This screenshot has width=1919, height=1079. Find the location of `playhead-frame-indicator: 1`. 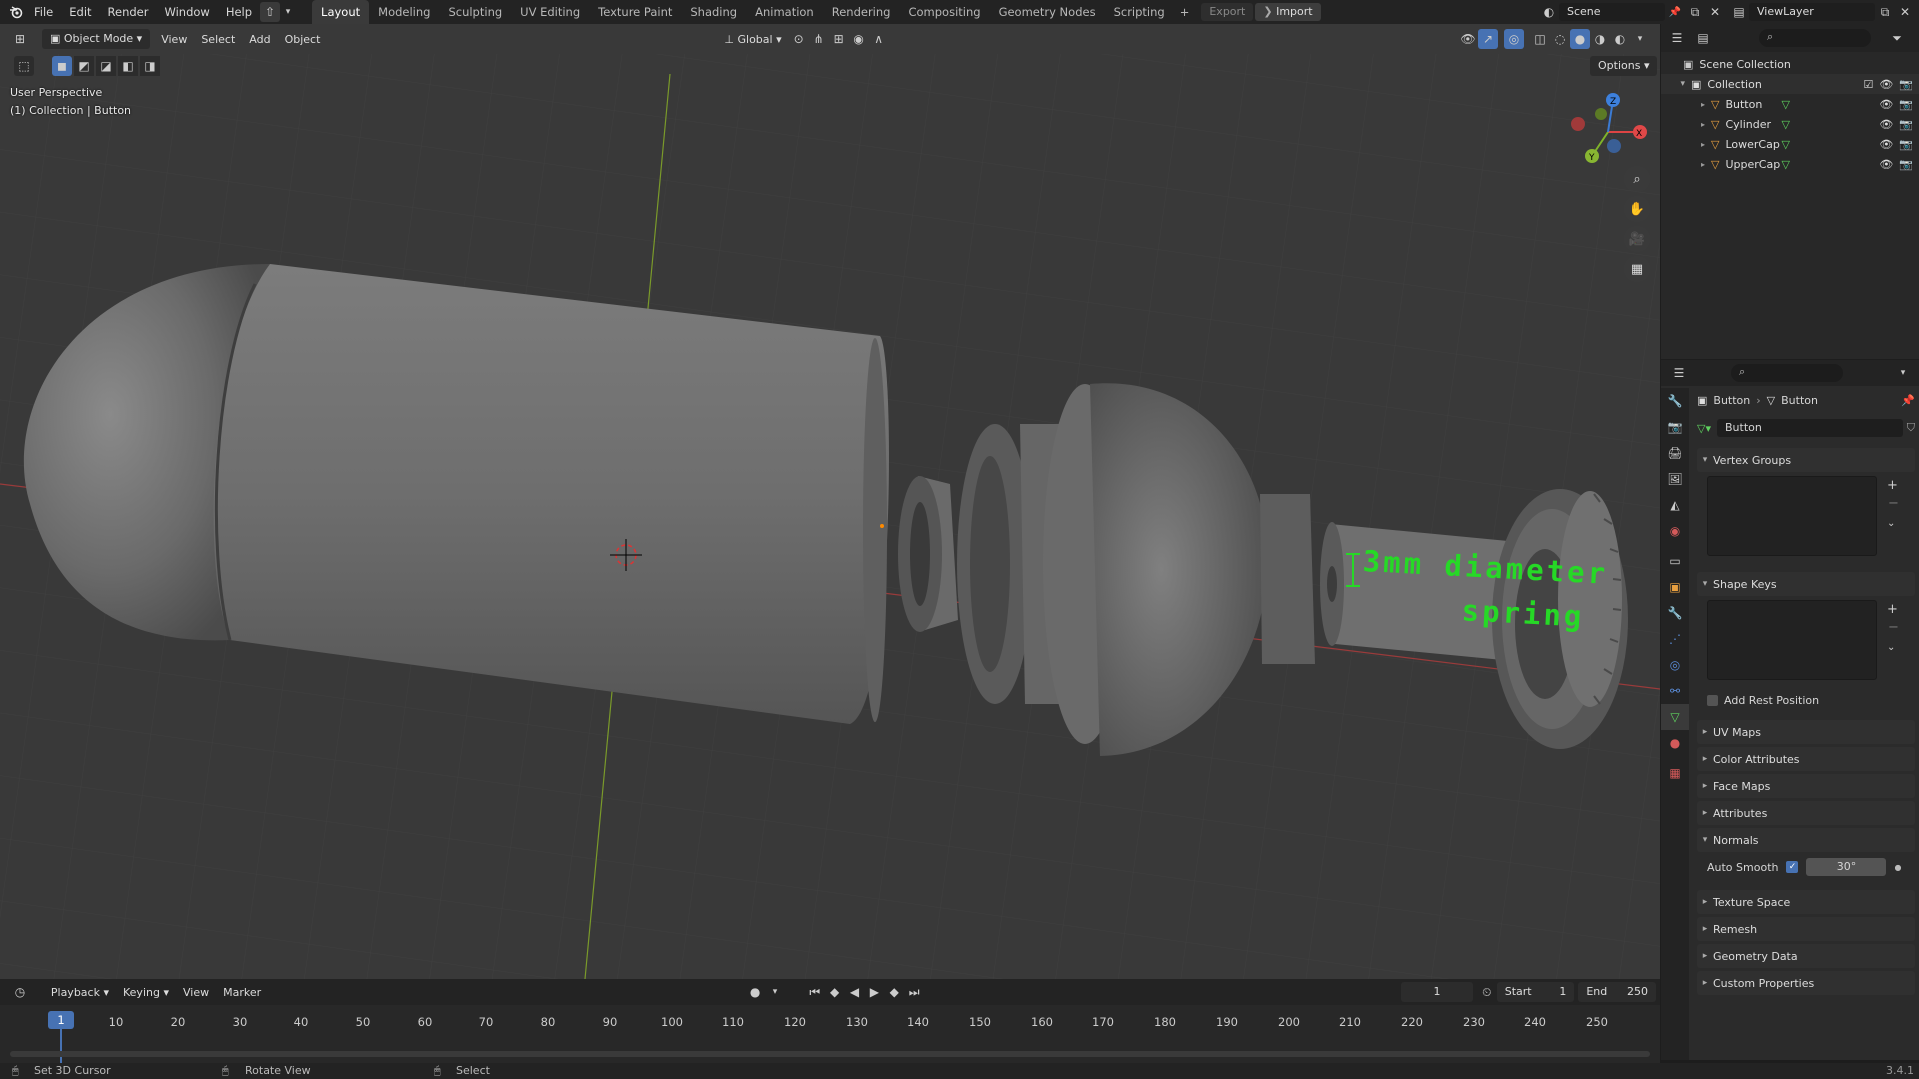

playhead-frame-indicator: 1 is located at coordinates (61, 1020).